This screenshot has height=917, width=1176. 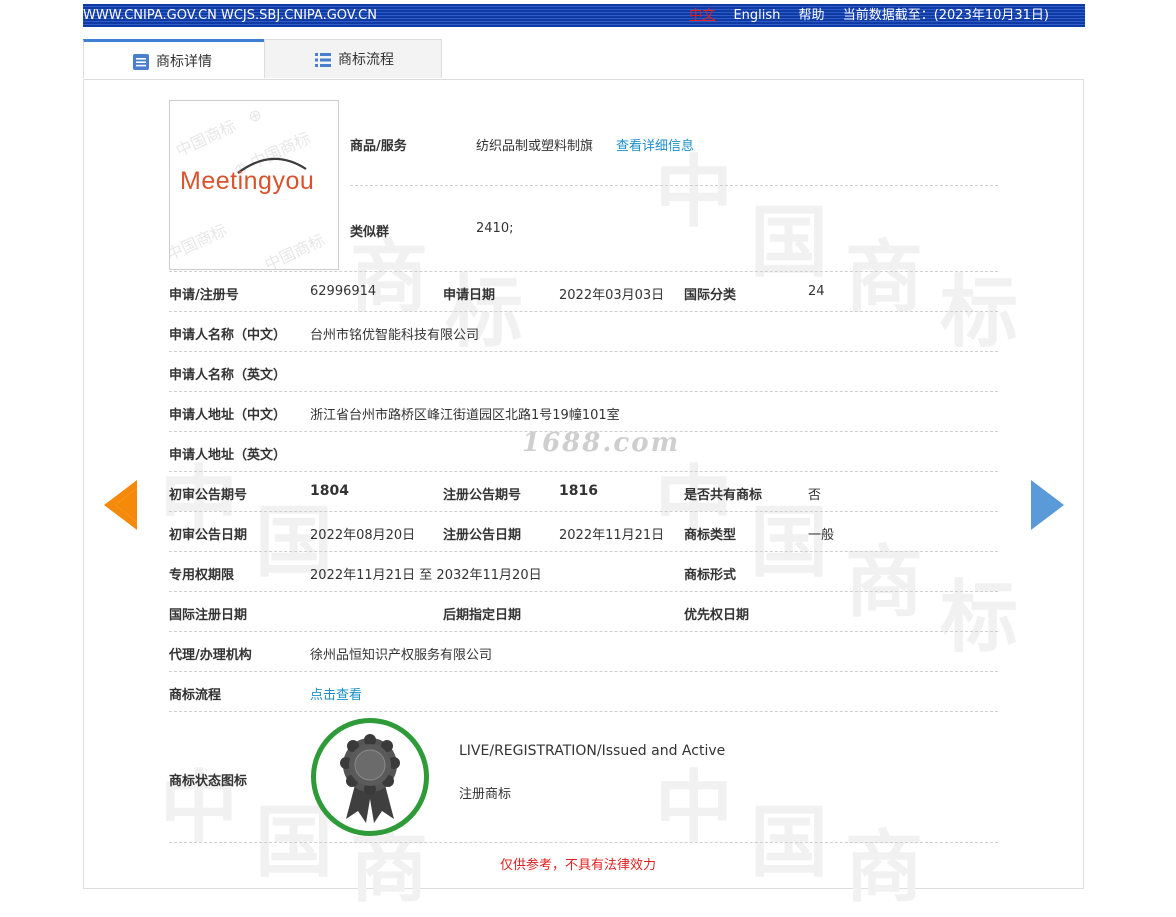 What do you see at coordinates (495, 228) in the screenshot?
I see `similar-group-value: 2410;` at bounding box center [495, 228].